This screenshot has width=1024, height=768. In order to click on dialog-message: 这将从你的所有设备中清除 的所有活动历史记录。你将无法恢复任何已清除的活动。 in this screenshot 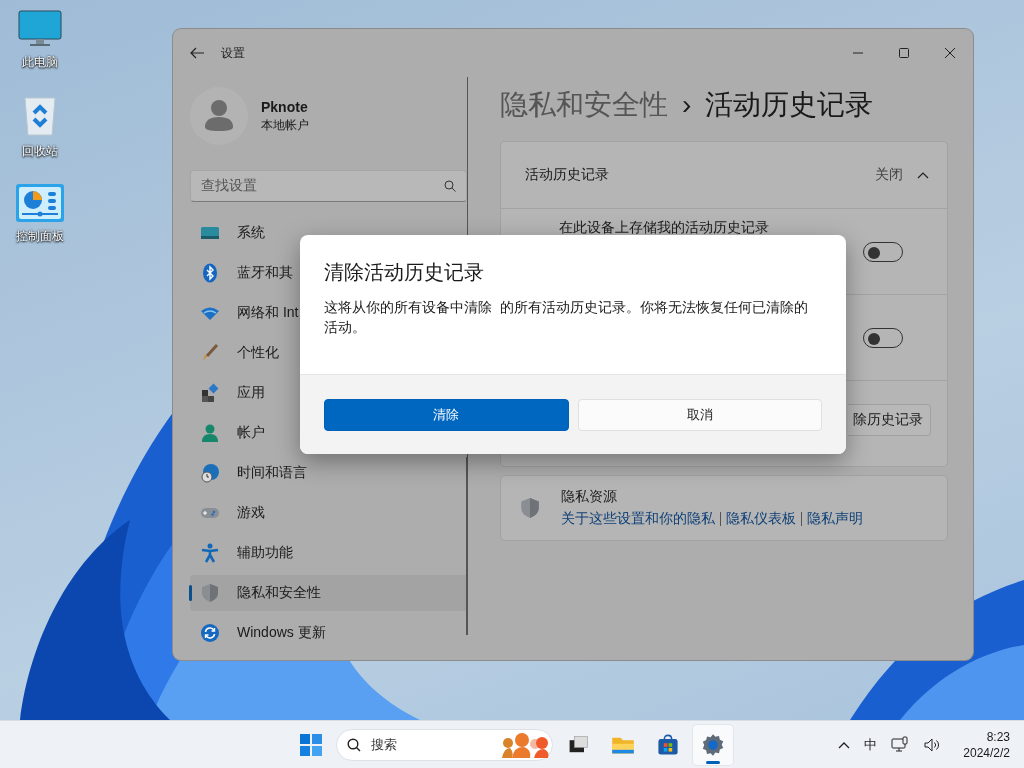, I will do `click(566, 318)`.